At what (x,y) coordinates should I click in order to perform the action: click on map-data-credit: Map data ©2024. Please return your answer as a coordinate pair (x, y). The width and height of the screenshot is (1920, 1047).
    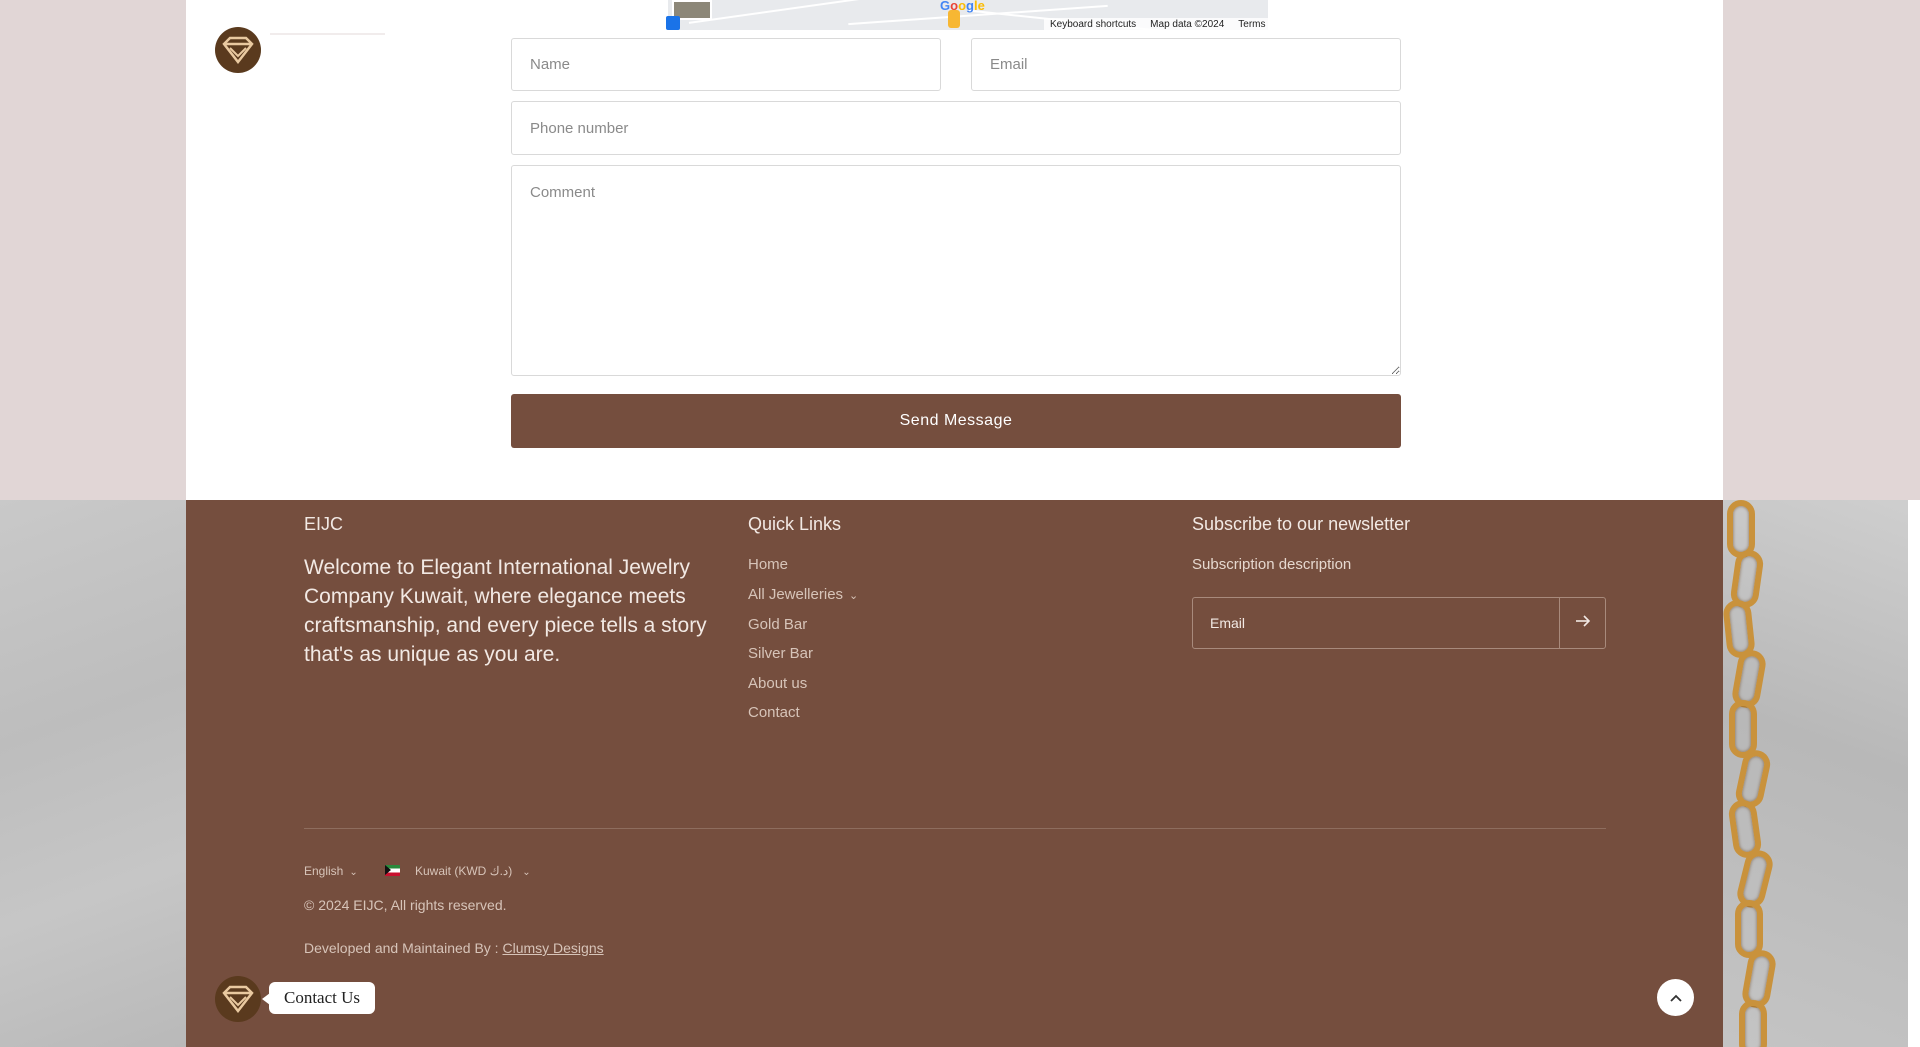
    Looking at the image, I should click on (1187, 24).